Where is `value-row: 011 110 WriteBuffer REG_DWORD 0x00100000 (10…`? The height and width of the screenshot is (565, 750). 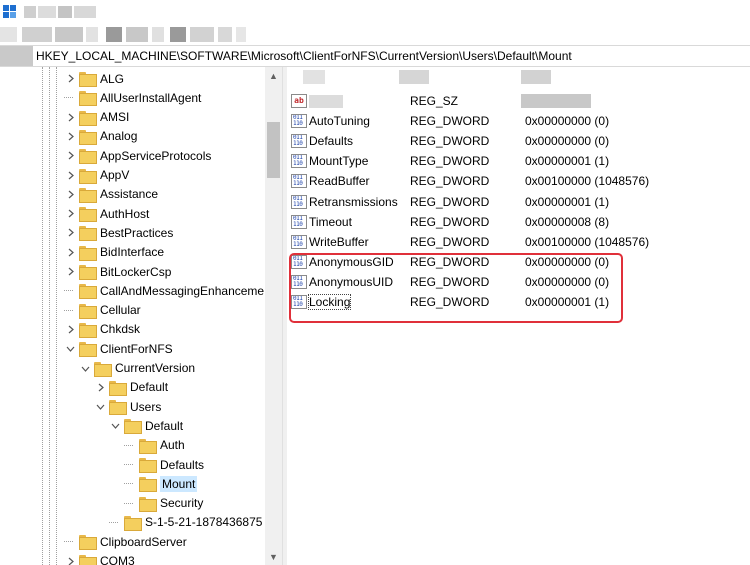 value-row: 011 110 WriteBuffer REG_DWORD 0x00100000 (10… is located at coordinates (518, 242).